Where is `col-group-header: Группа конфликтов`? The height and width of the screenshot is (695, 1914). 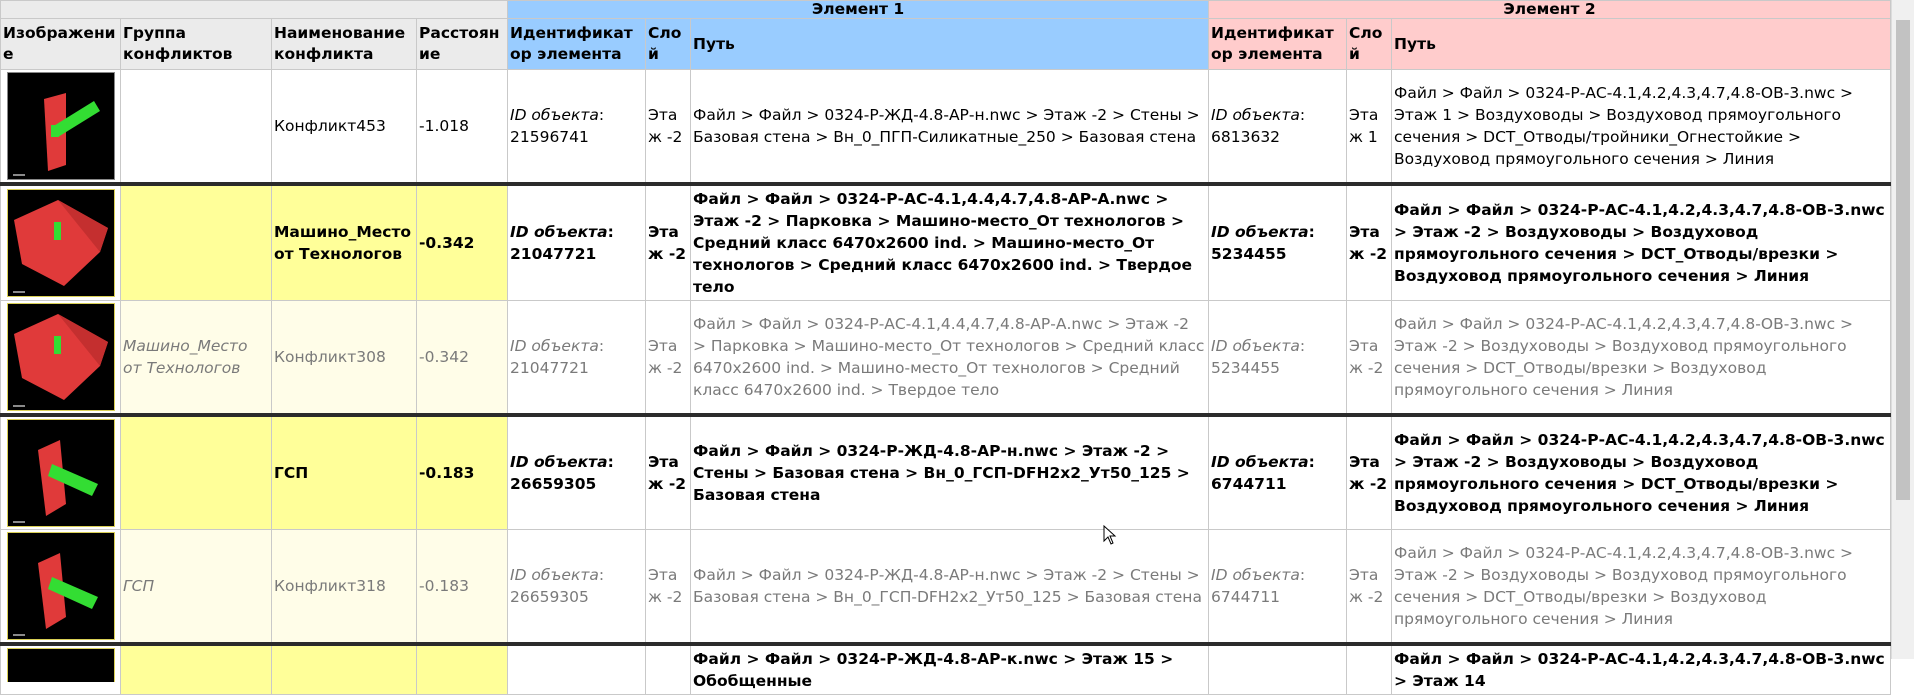 col-group-header: Группа конфликтов is located at coordinates (196, 44).